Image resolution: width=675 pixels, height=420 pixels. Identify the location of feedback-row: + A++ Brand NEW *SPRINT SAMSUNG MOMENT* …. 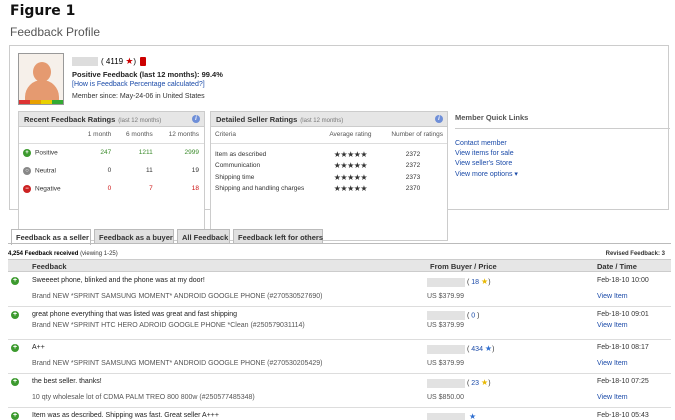
(339, 357).